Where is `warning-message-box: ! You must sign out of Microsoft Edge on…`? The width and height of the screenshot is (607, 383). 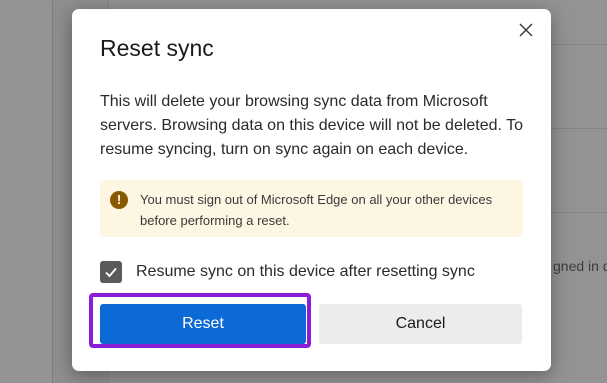
warning-message-box: ! You must sign out of Microsoft Edge on… is located at coordinates (311, 208).